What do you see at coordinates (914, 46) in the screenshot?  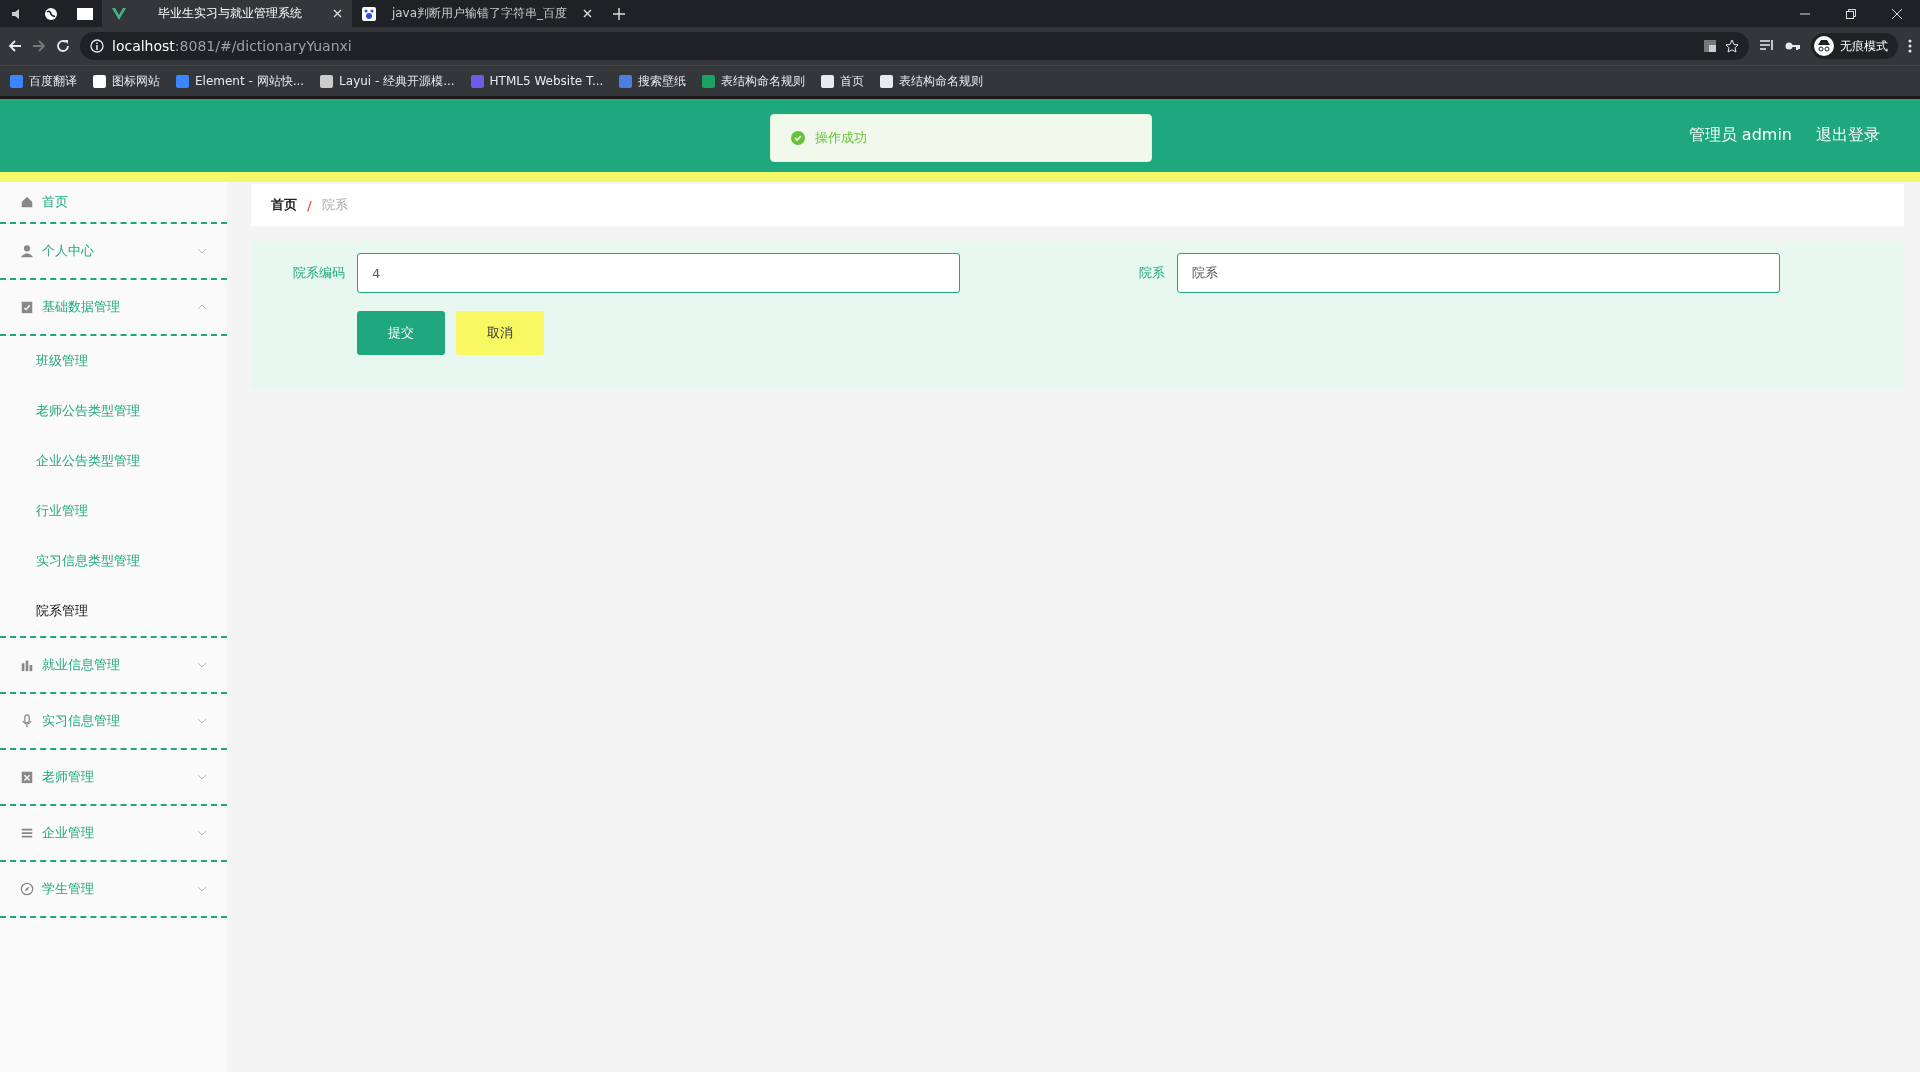 I see `address-bar: localhost:8081/#/dictionaryYuanxi` at bounding box center [914, 46].